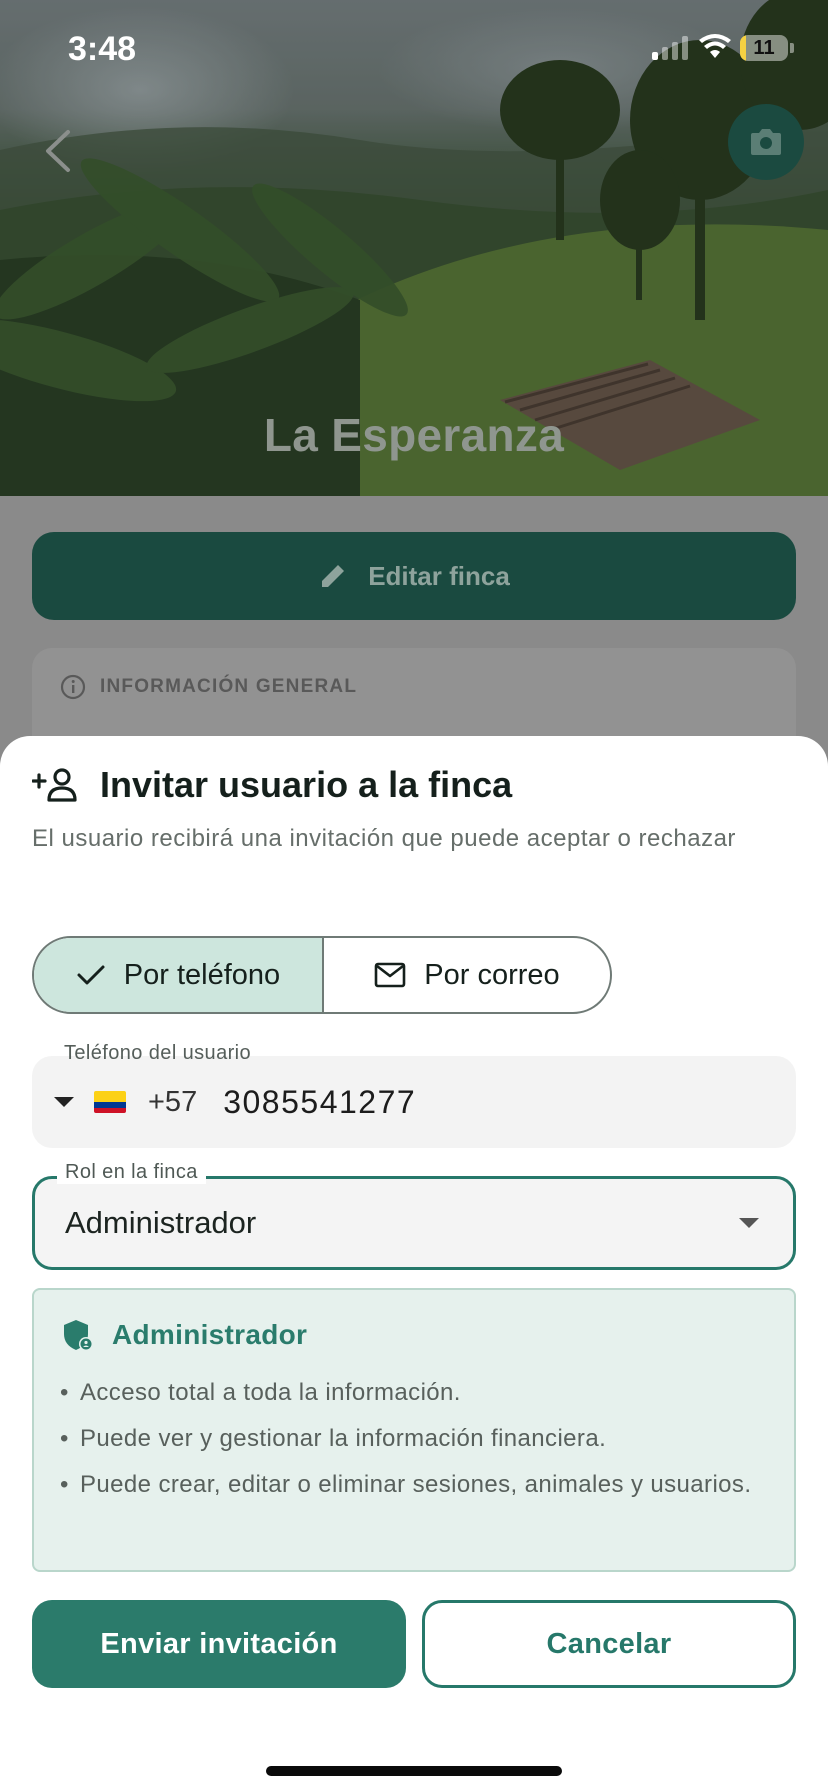 Image resolution: width=828 pixels, height=1792 pixels. I want to click on change-photo-button, so click(766, 142).